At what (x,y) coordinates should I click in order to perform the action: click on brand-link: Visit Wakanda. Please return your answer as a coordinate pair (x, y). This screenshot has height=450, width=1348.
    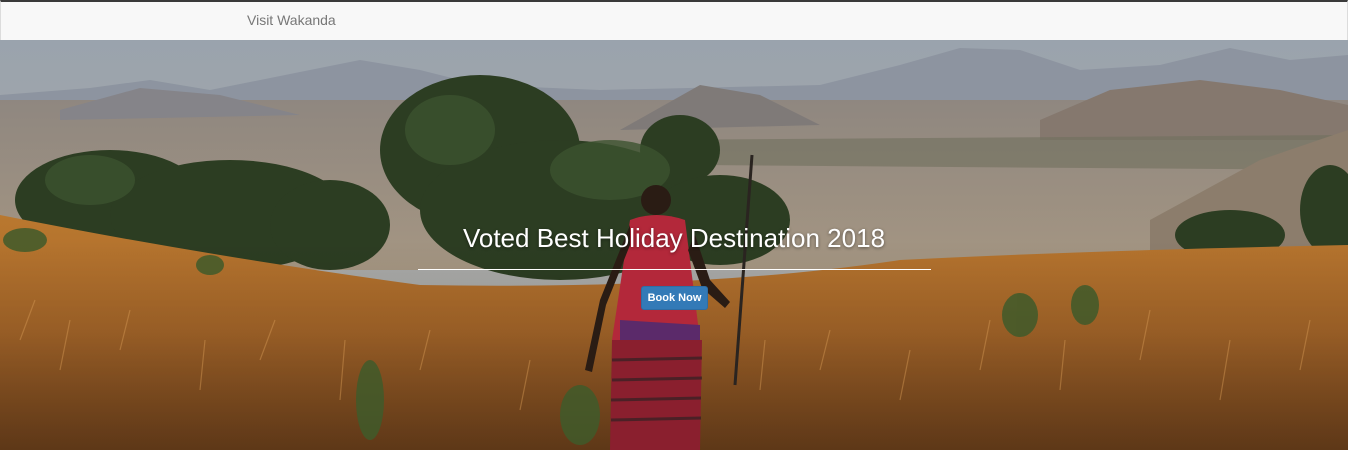
    Looking at the image, I should click on (291, 20).